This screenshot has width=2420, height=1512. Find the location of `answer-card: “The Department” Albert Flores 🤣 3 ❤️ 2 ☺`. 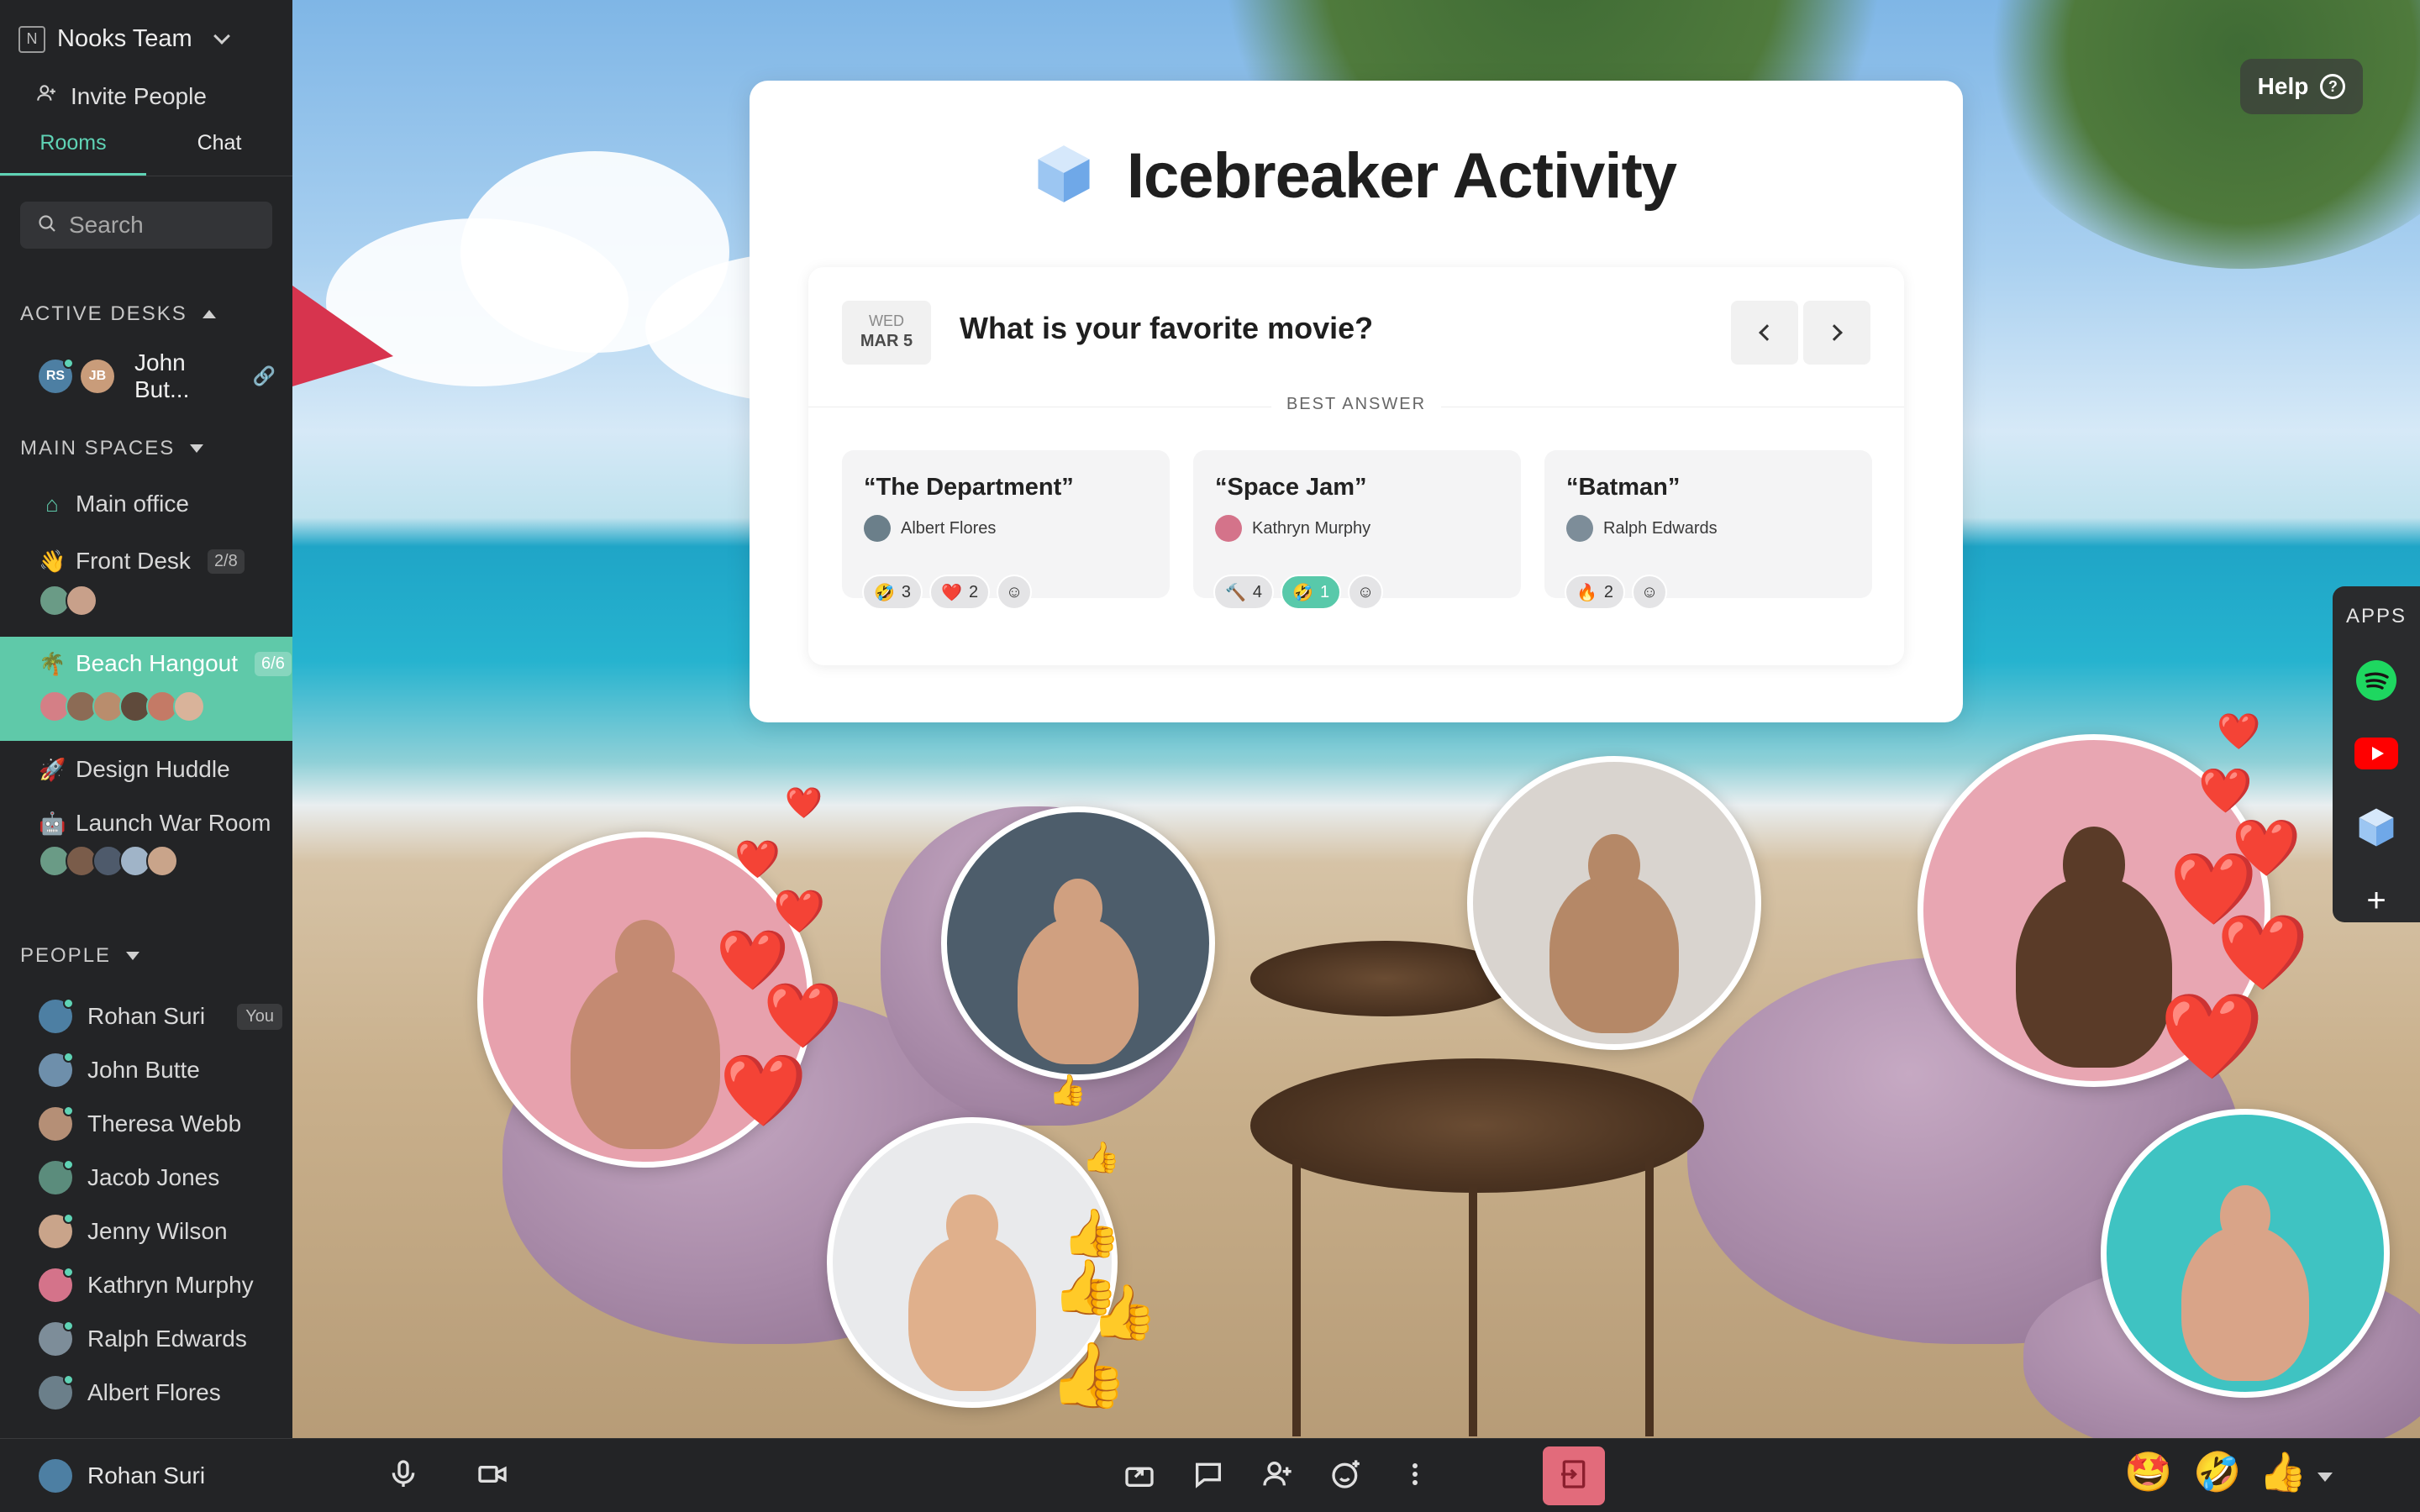

answer-card: “The Department” Albert Flores 🤣 3 ❤️ 2 ☺ is located at coordinates (1006, 530).